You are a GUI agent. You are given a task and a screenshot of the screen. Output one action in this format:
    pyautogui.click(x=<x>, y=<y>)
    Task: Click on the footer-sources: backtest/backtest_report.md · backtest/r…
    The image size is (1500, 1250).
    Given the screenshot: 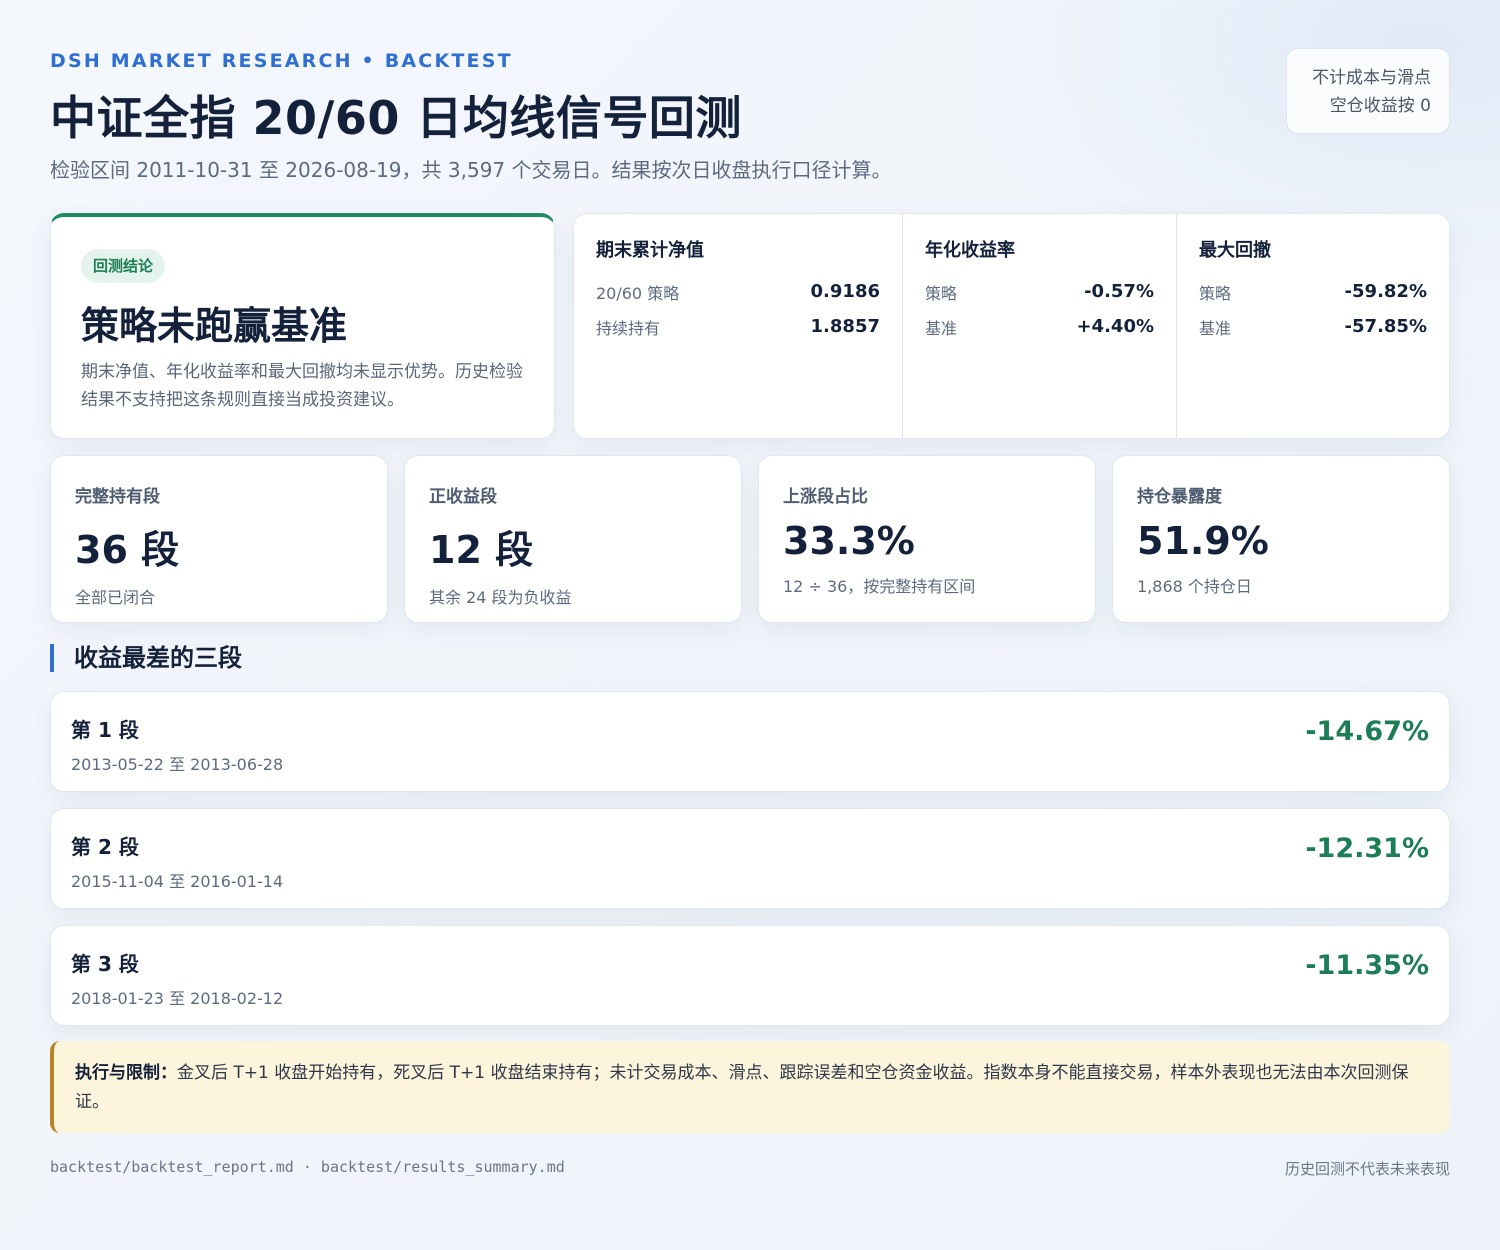 What is the action you would take?
    pyautogui.click(x=307, y=1167)
    